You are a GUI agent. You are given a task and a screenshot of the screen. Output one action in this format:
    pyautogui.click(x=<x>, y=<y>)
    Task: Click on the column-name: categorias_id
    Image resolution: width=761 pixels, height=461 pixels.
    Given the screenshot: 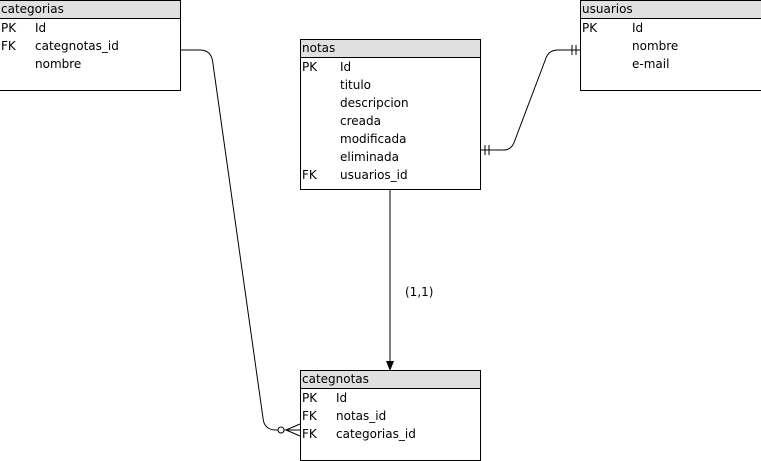 What is the action you would take?
    pyautogui.click(x=376, y=434)
    